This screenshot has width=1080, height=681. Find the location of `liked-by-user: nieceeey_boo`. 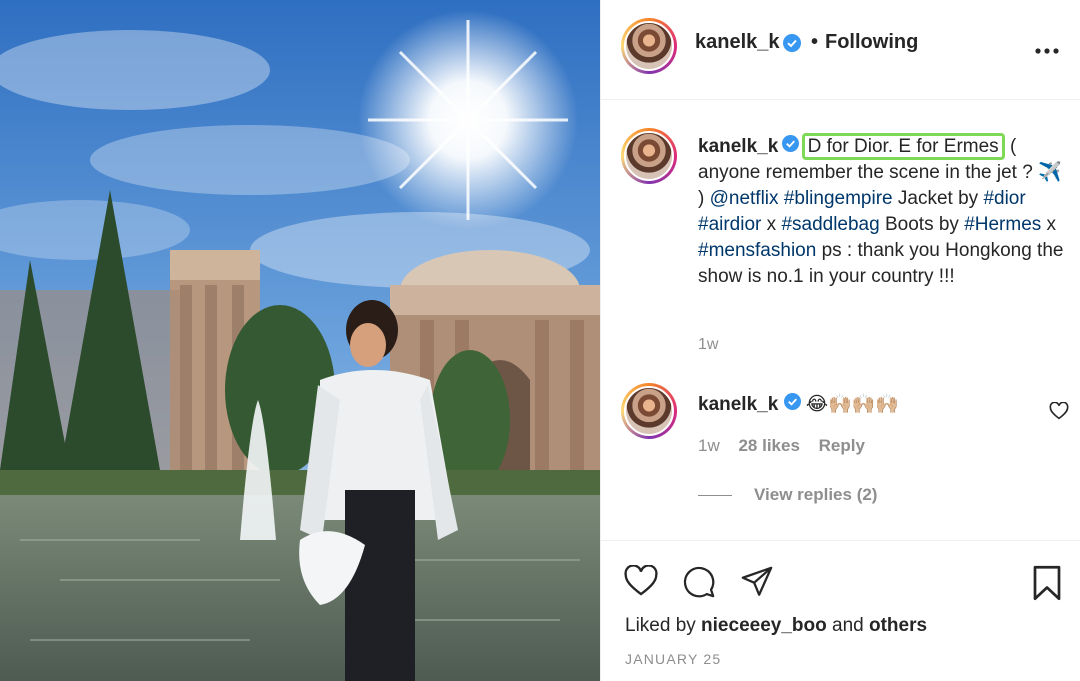

liked-by-user: nieceeey_boo is located at coordinates (764, 625).